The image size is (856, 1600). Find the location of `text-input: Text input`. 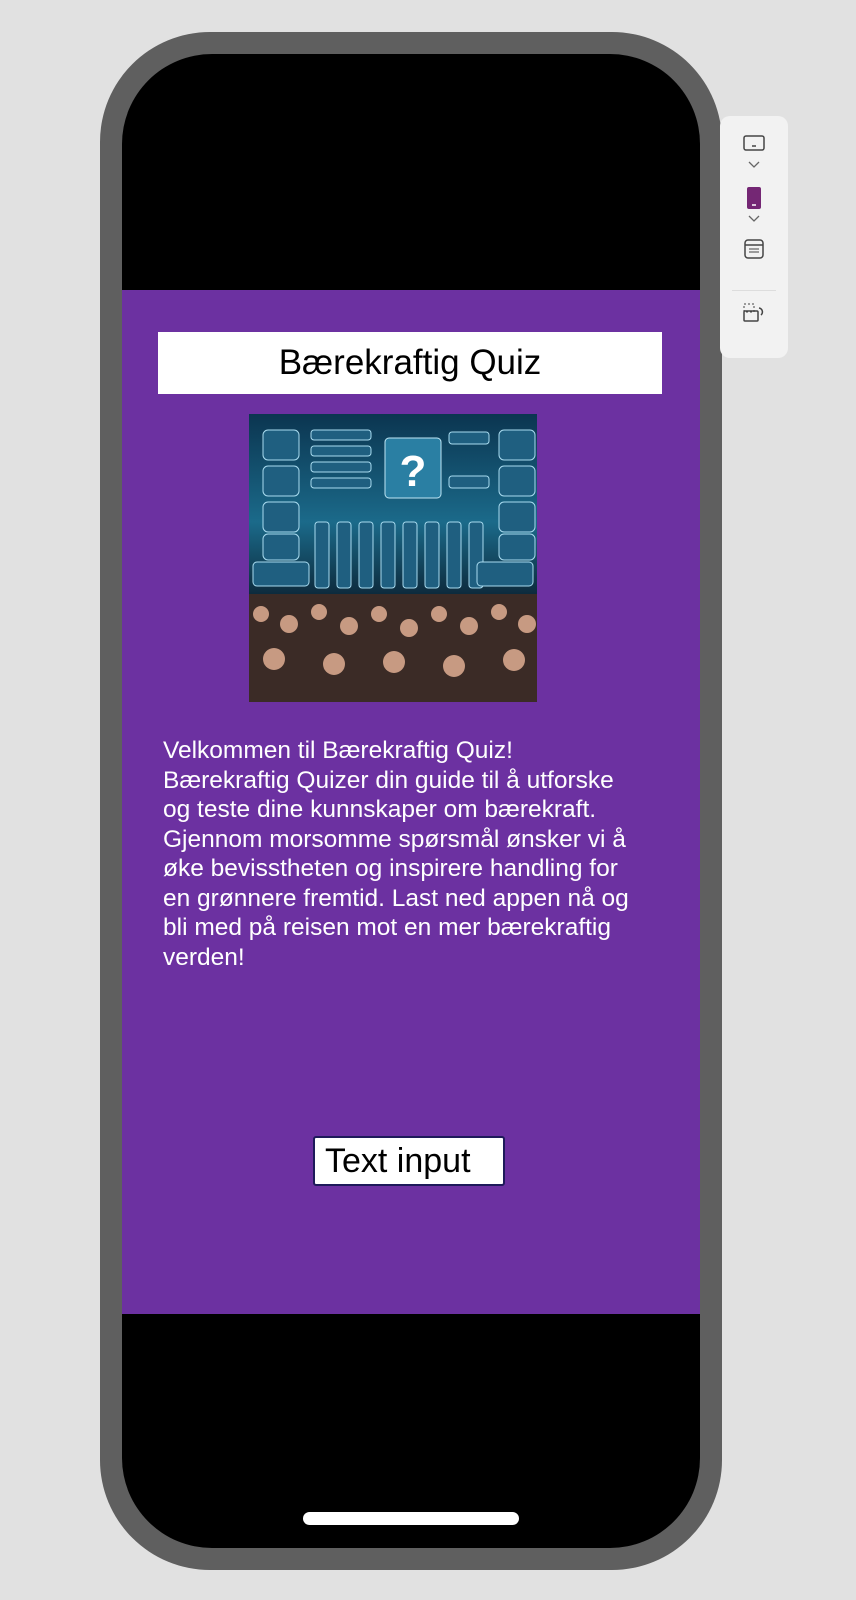

text-input: Text input is located at coordinates (409, 1161).